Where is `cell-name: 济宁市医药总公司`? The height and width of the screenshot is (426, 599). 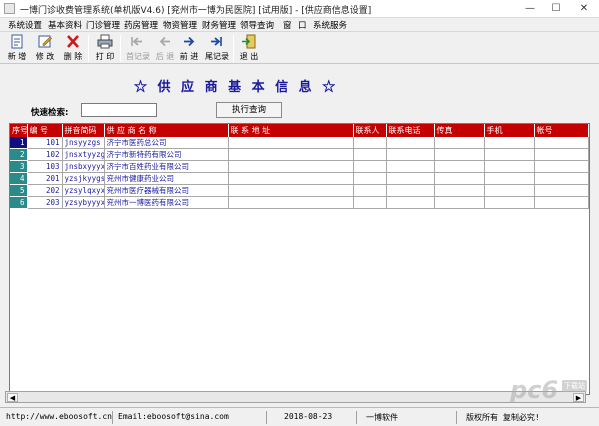
cell-name: 济宁市医药总公司 is located at coordinates (166, 143).